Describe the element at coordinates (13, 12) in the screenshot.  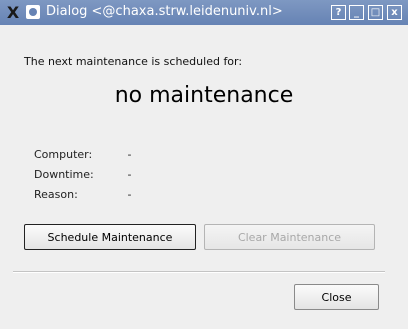
I see `x-logo-icon: X` at that location.